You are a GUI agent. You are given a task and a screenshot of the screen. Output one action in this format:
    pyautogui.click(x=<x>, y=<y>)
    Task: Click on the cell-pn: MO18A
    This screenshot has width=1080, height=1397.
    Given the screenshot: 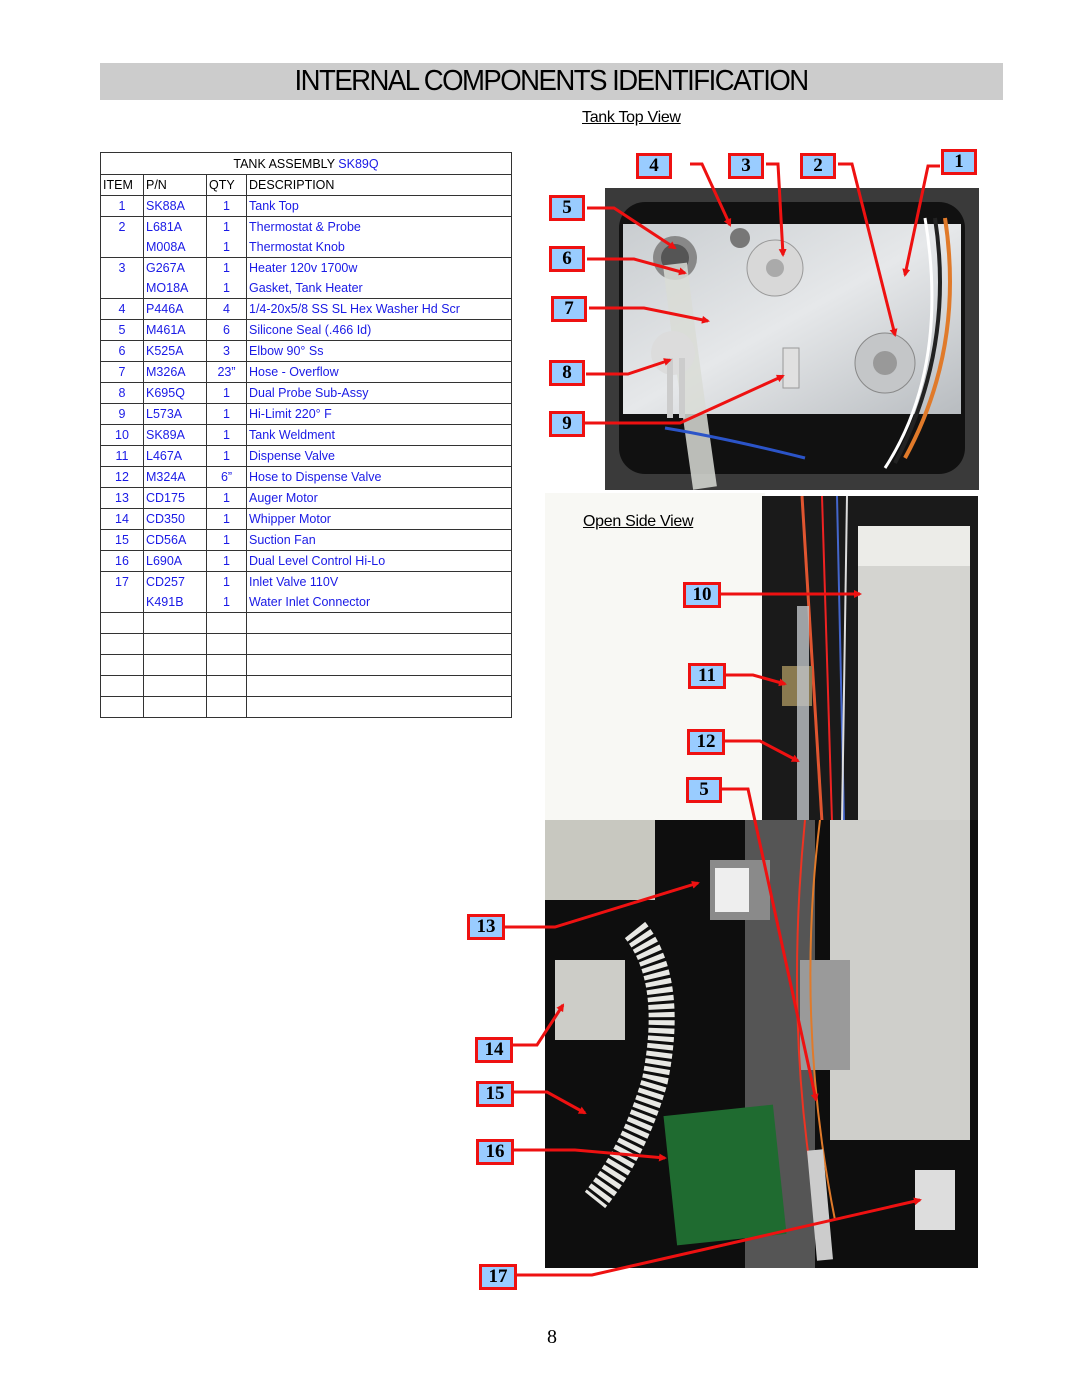 What is the action you would take?
    pyautogui.click(x=175, y=288)
    